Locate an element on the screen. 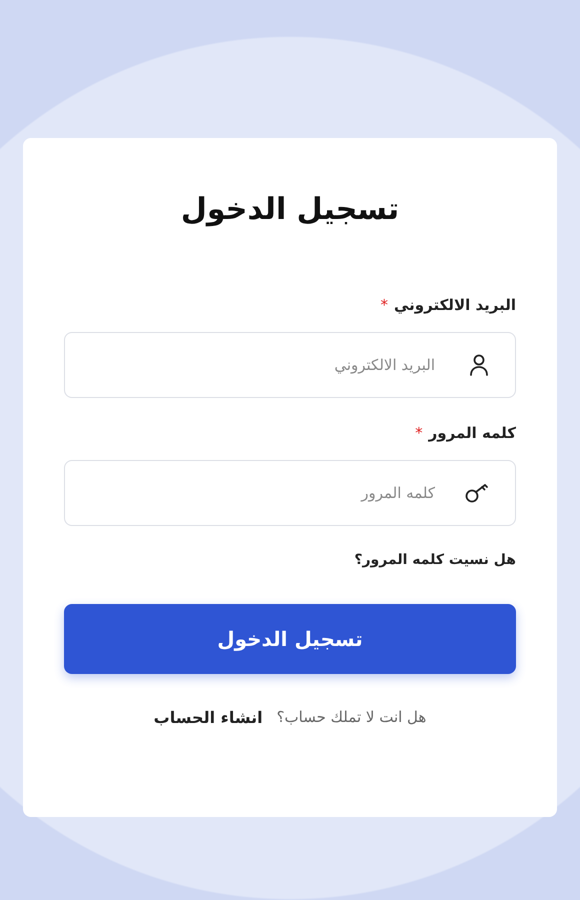 The image size is (580, 900). signup-prompt: هل انت لا تملك حساب؟ is located at coordinates (351, 717).